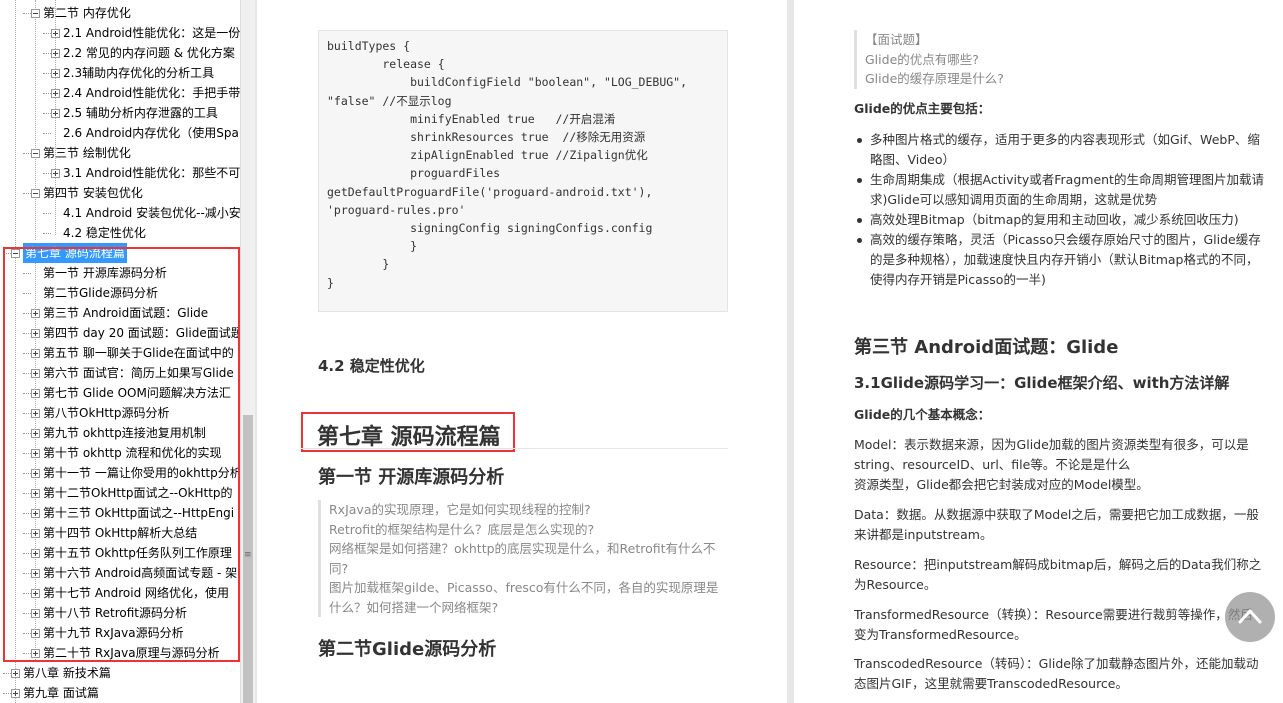  Describe the element at coordinates (141, 33) in the screenshot. I see `tree-item: 2.1 Android性能优化：这是一份` at that location.